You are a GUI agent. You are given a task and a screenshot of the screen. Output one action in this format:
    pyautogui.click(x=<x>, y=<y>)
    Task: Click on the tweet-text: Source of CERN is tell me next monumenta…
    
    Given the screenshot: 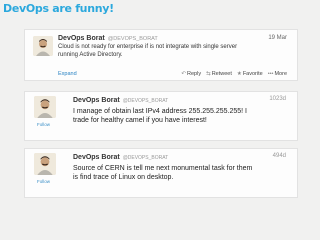 What is the action you would take?
    pyautogui.click(x=162, y=173)
    